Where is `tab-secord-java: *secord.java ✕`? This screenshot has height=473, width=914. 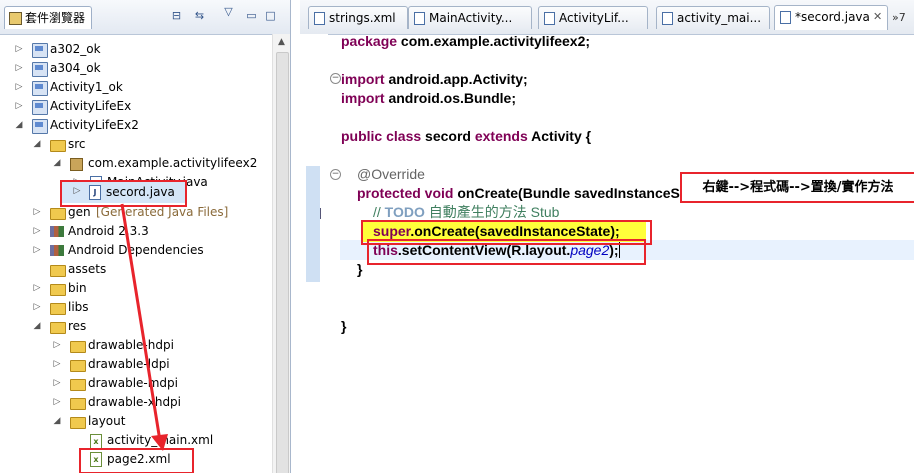 tab-secord-java: *secord.java ✕ is located at coordinates (831, 17).